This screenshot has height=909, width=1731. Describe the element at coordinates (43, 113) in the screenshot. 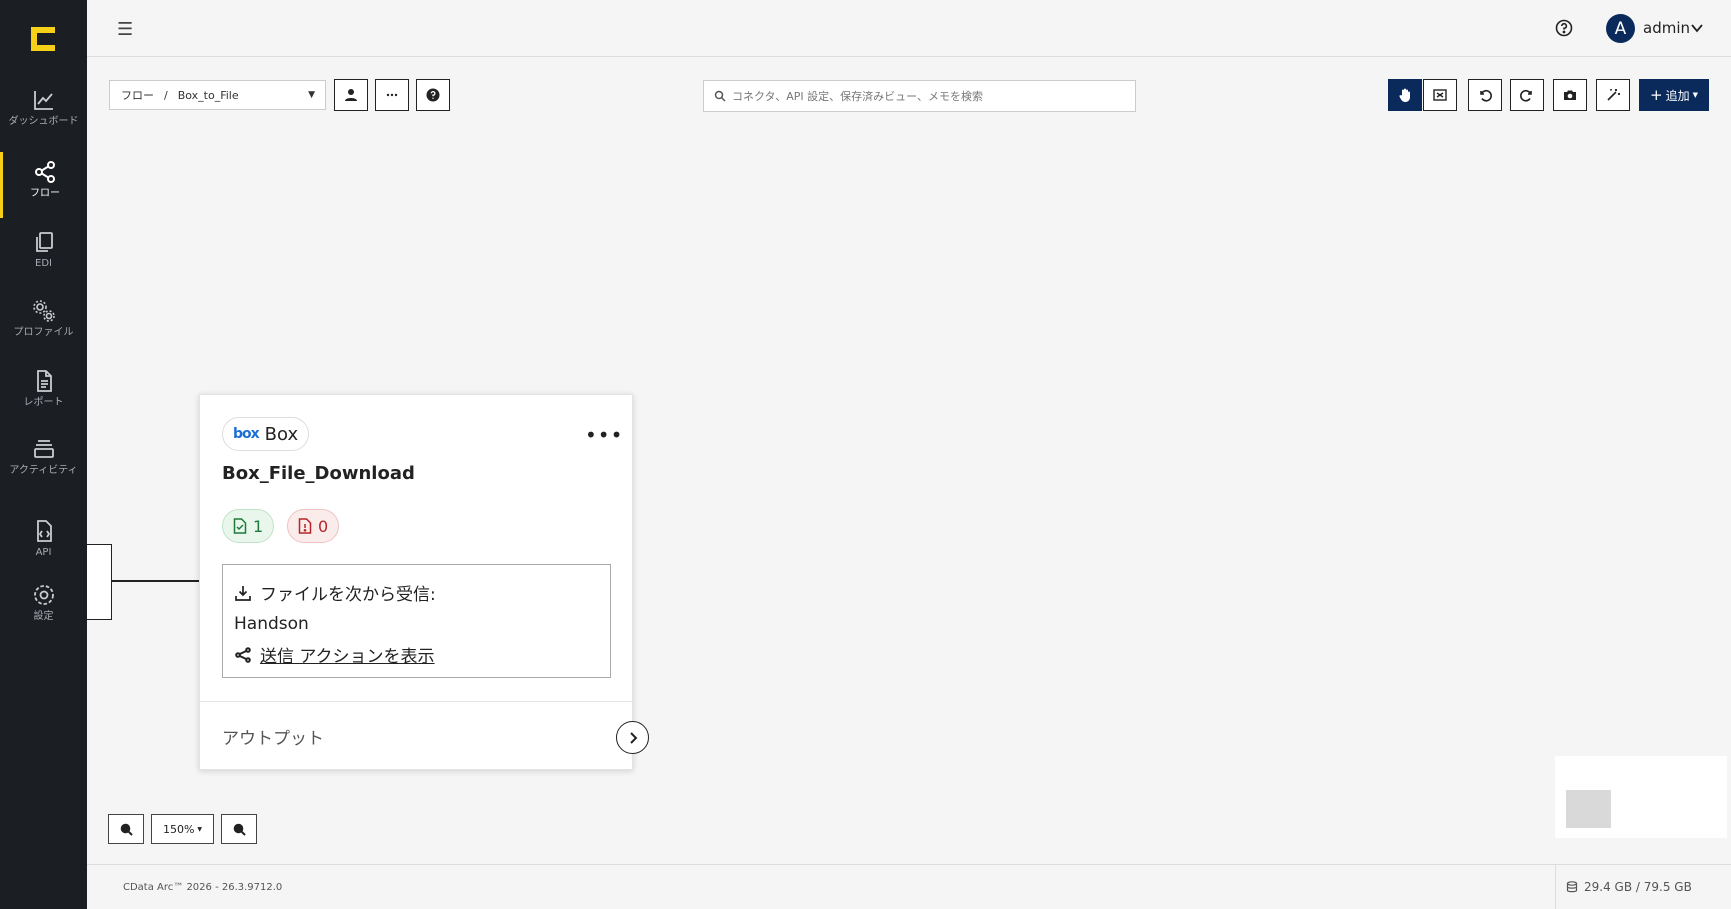

I see `sidebar-item-dashboard: ダッシュボード` at that location.